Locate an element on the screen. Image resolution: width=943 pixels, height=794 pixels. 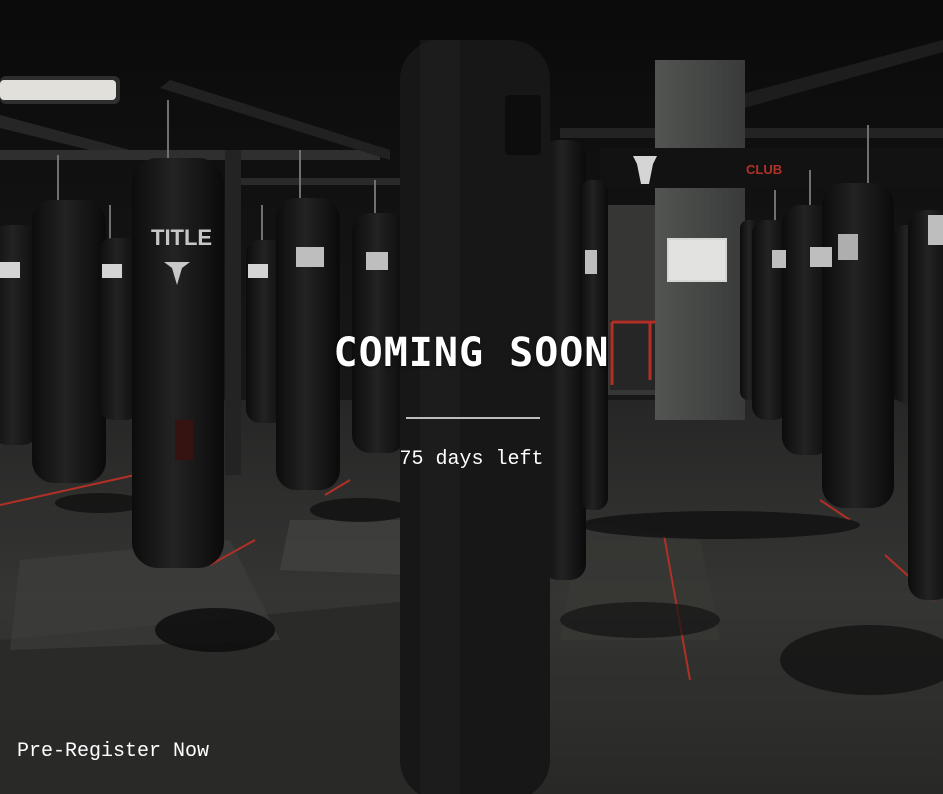
countdown-text: 75 days left is located at coordinates (471, 459).